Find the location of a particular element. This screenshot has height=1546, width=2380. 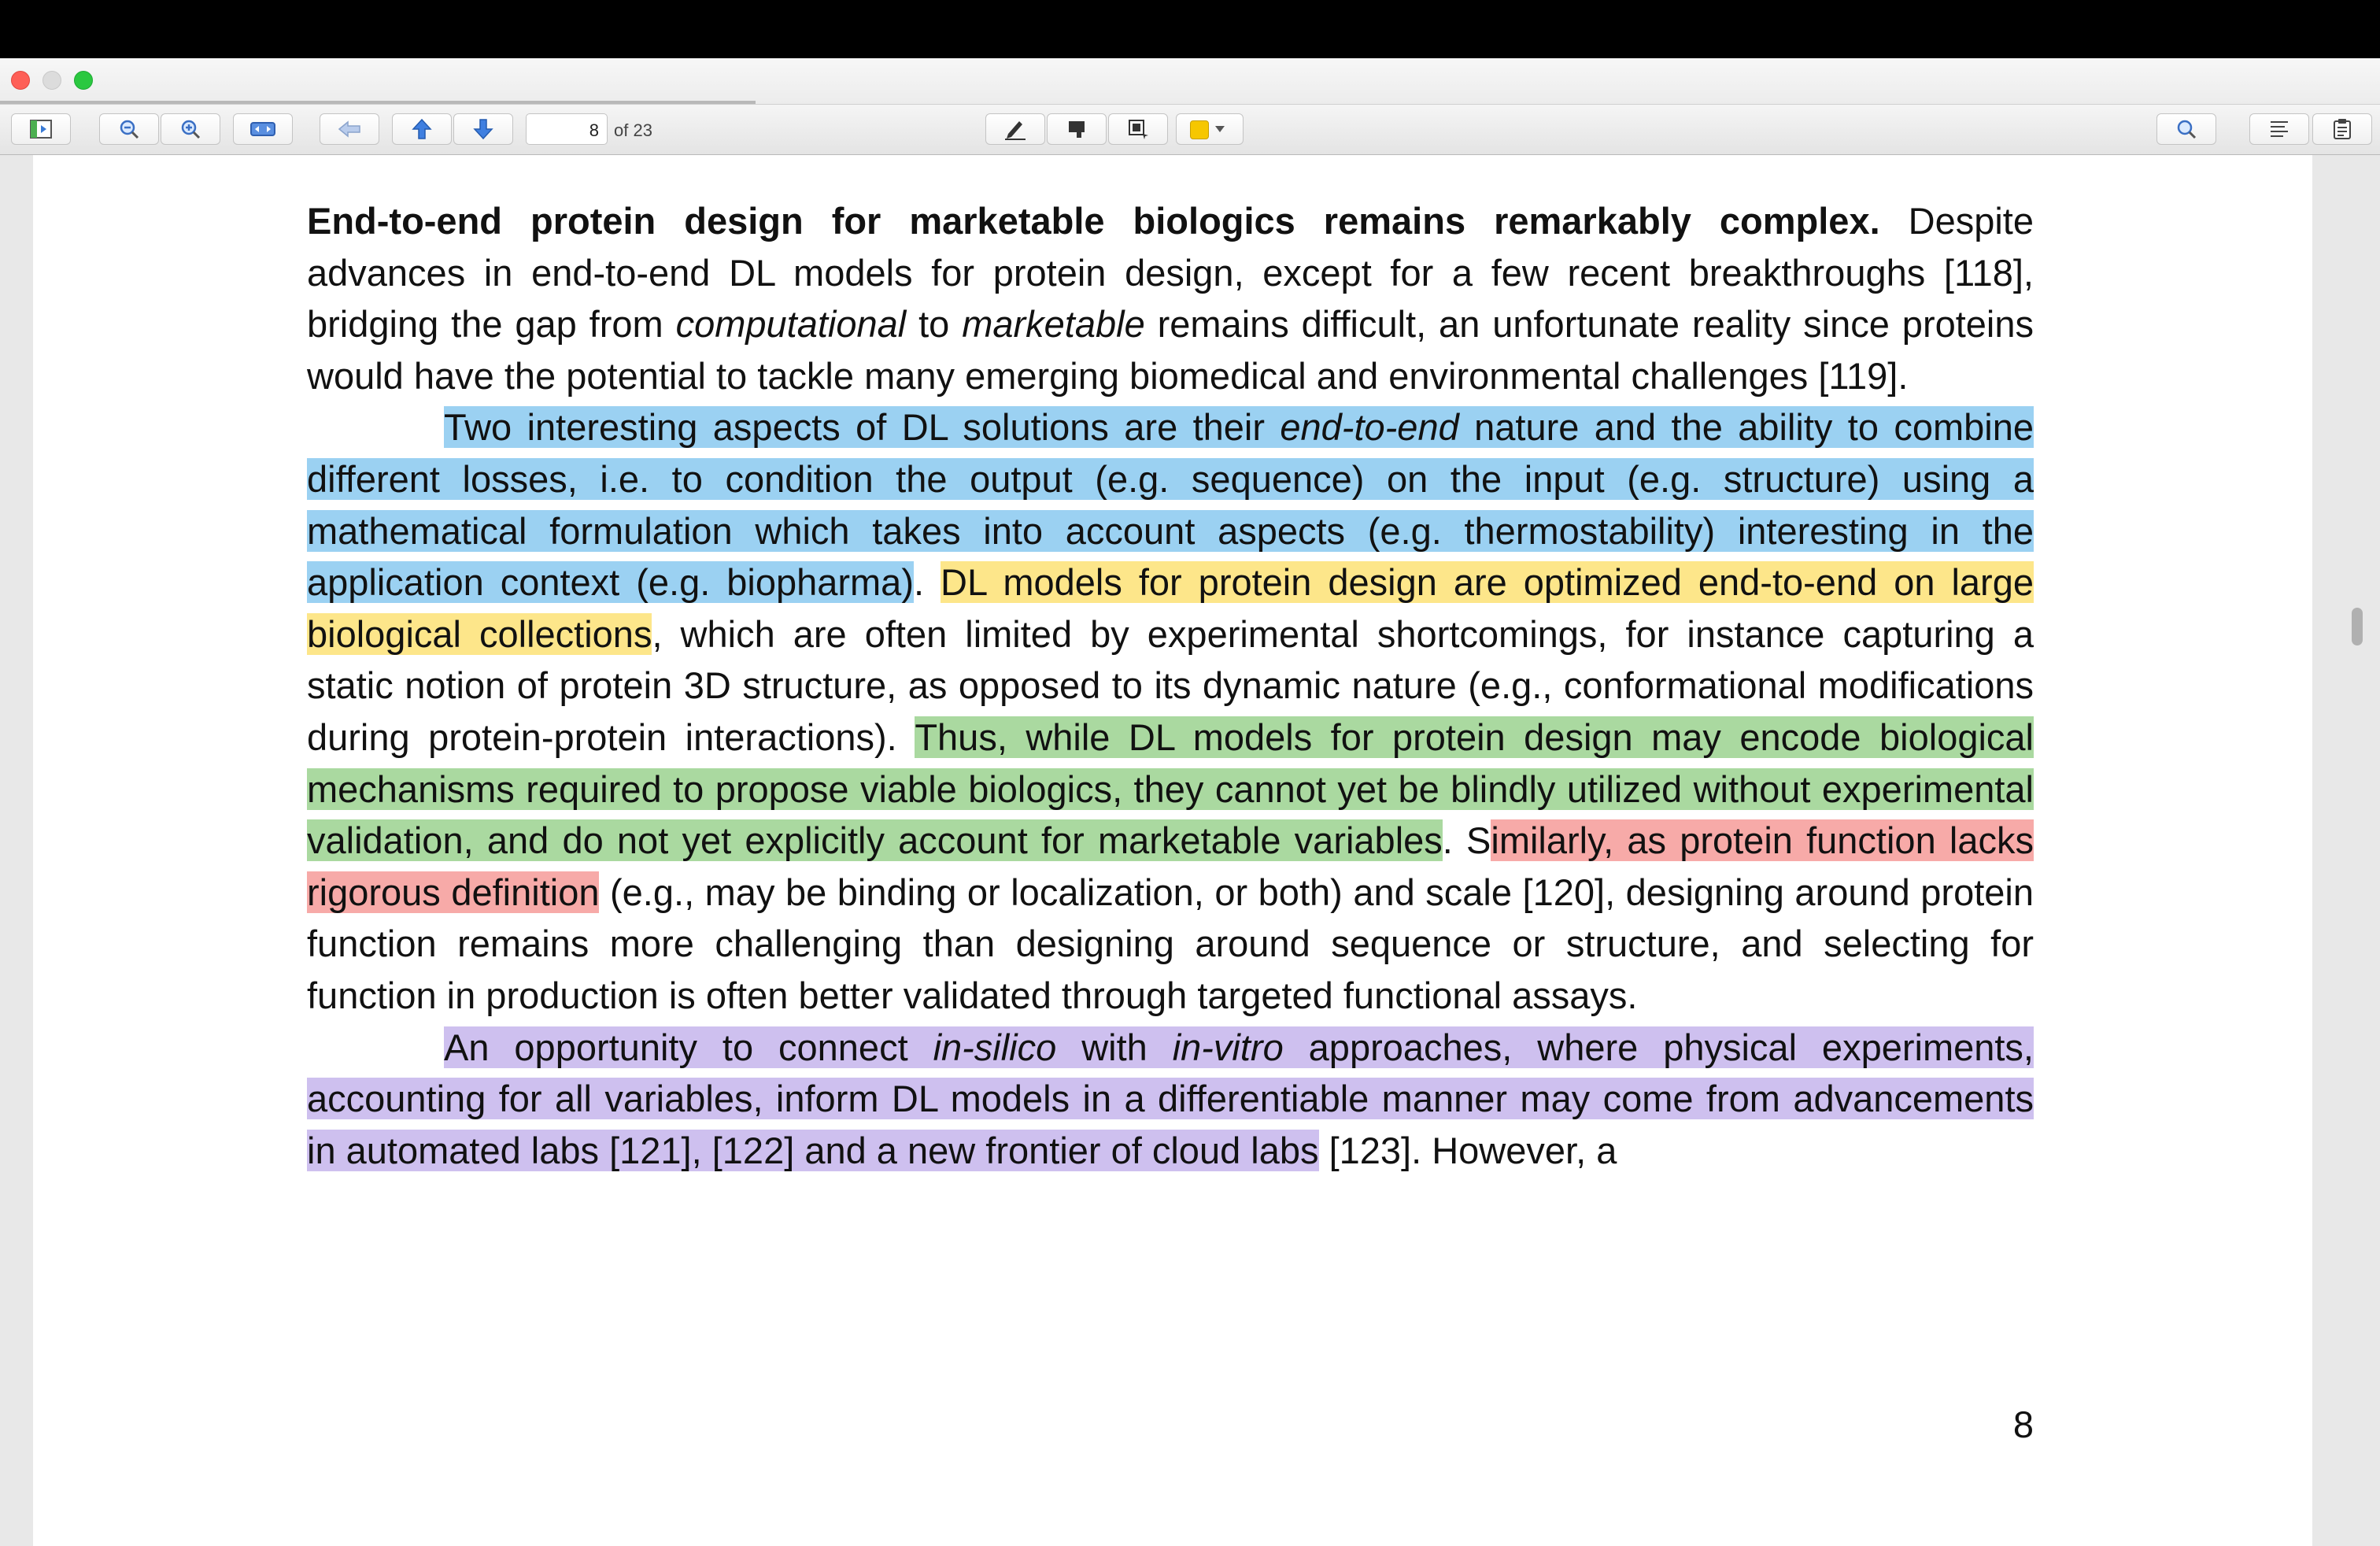

sidebar-toggle-button is located at coordinates (41, 129).